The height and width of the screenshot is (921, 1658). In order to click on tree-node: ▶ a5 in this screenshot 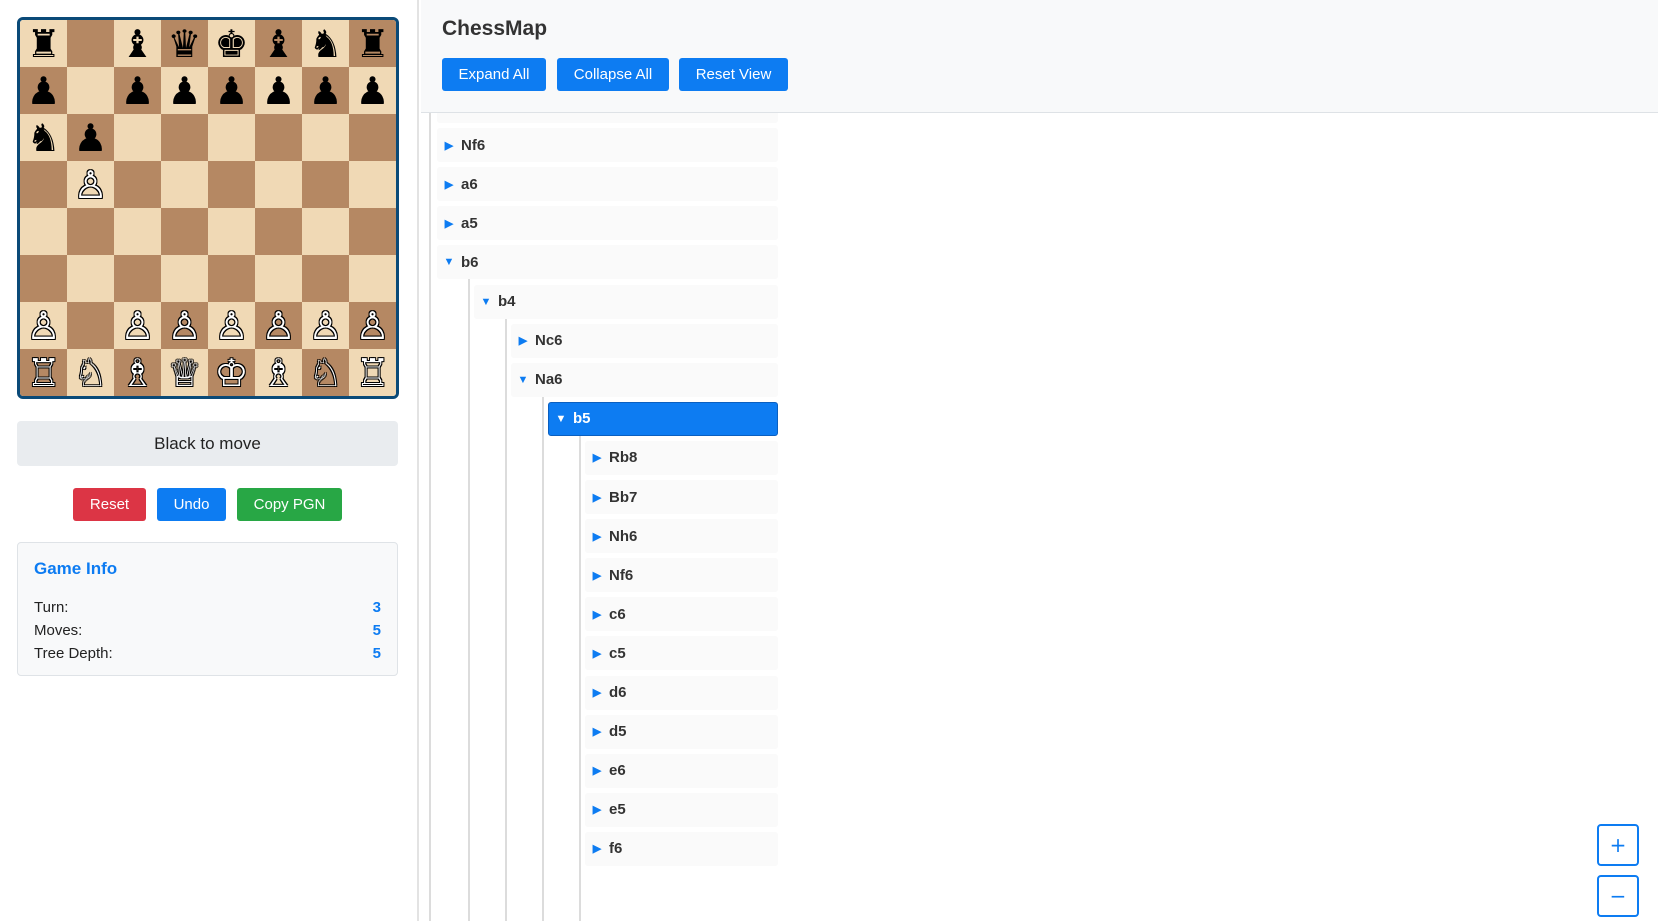, I will do `click(607, 223)`.